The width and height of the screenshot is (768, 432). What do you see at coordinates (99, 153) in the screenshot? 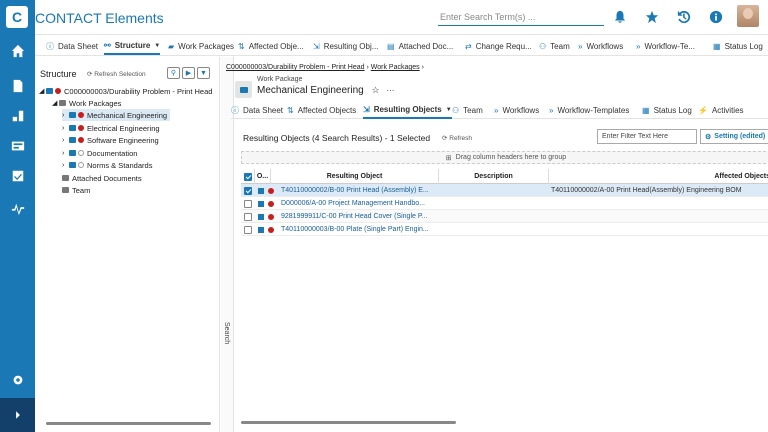
I see `tree-item-documentation: › Documentation` at bounding box center [99, 153].